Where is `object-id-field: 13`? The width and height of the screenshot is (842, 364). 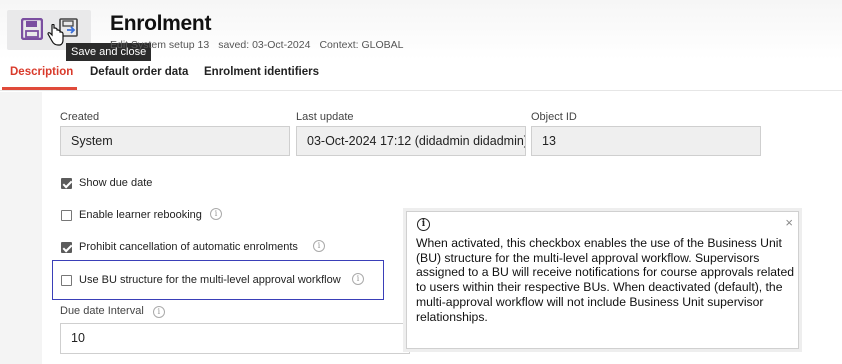
object-id-field: 13 is located at coordinates (646, 141).